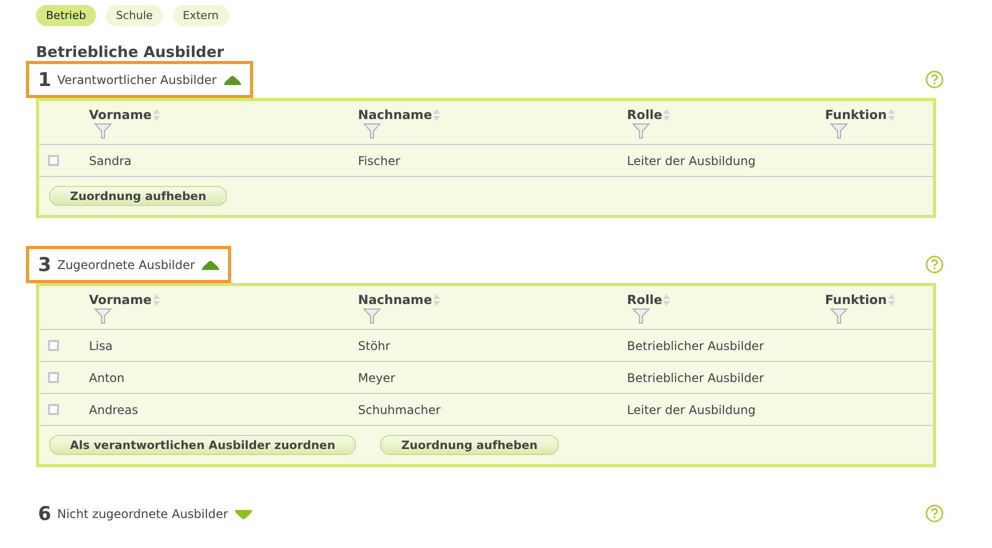 The image size is (992, 548). I want to click on table-cell-text: Schuhmacher, so click(400, 409).